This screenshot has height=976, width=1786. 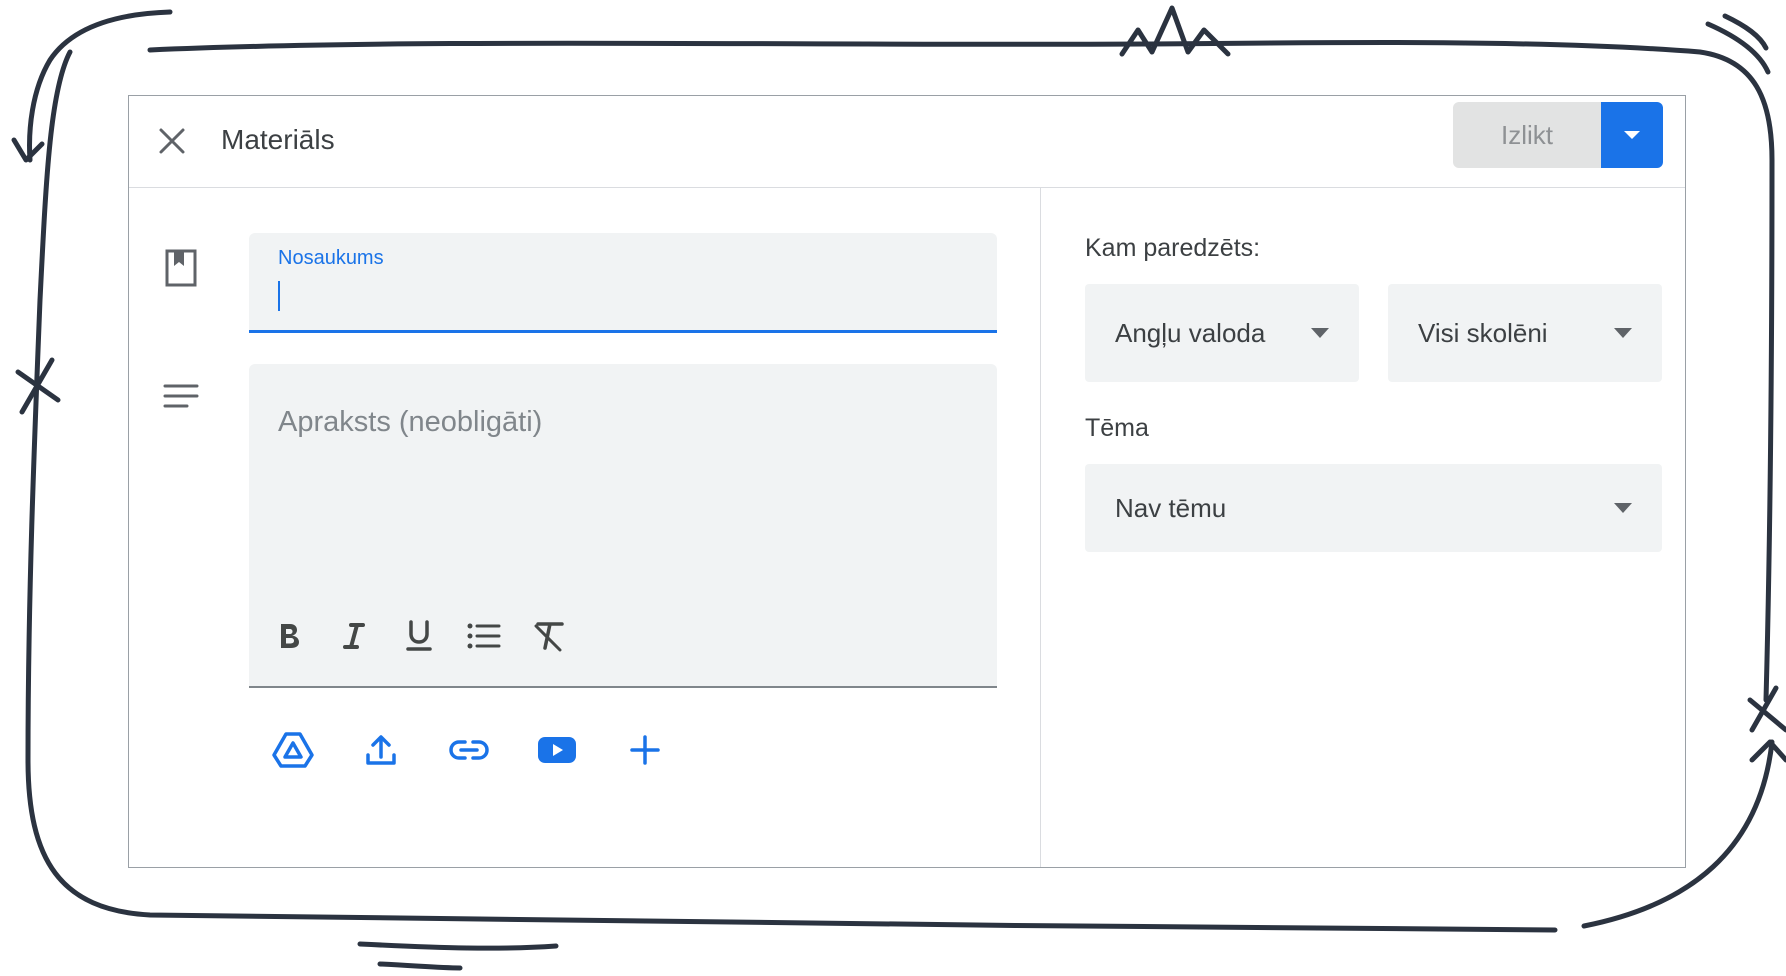 I want to click on post-button: Izlikt, so click(x=1527, y=135).